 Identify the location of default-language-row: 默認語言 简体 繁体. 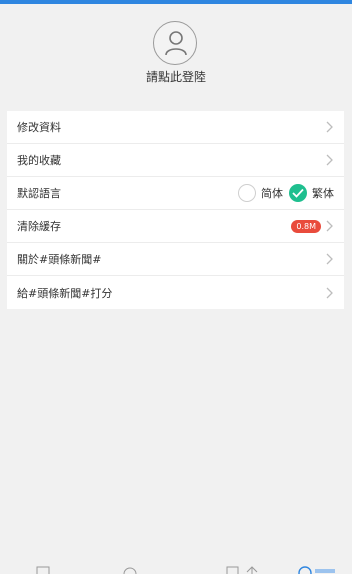
(175, 193).